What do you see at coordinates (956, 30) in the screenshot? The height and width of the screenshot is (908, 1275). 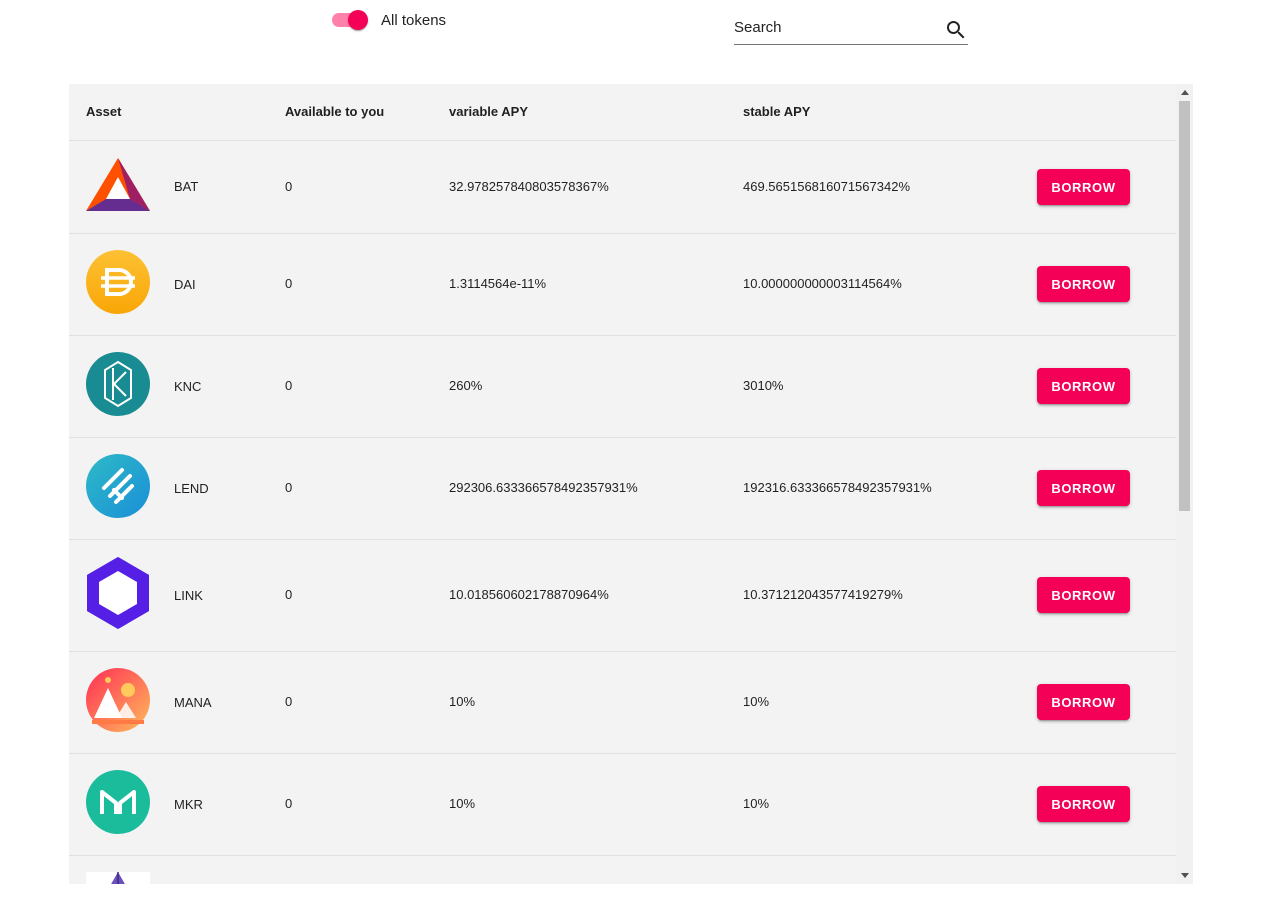 I see `search-icon` at bounding box center [956, 30].